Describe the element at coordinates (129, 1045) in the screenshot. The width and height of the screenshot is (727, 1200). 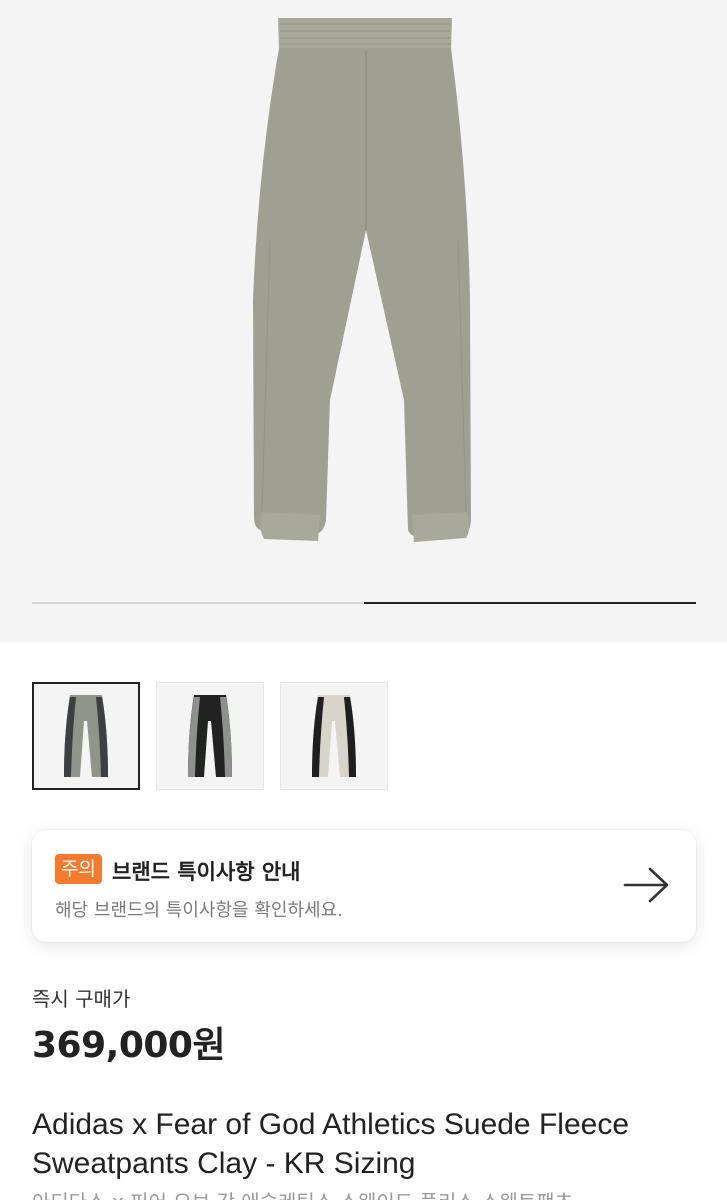
I see `price-value: 369,000원` at that location.